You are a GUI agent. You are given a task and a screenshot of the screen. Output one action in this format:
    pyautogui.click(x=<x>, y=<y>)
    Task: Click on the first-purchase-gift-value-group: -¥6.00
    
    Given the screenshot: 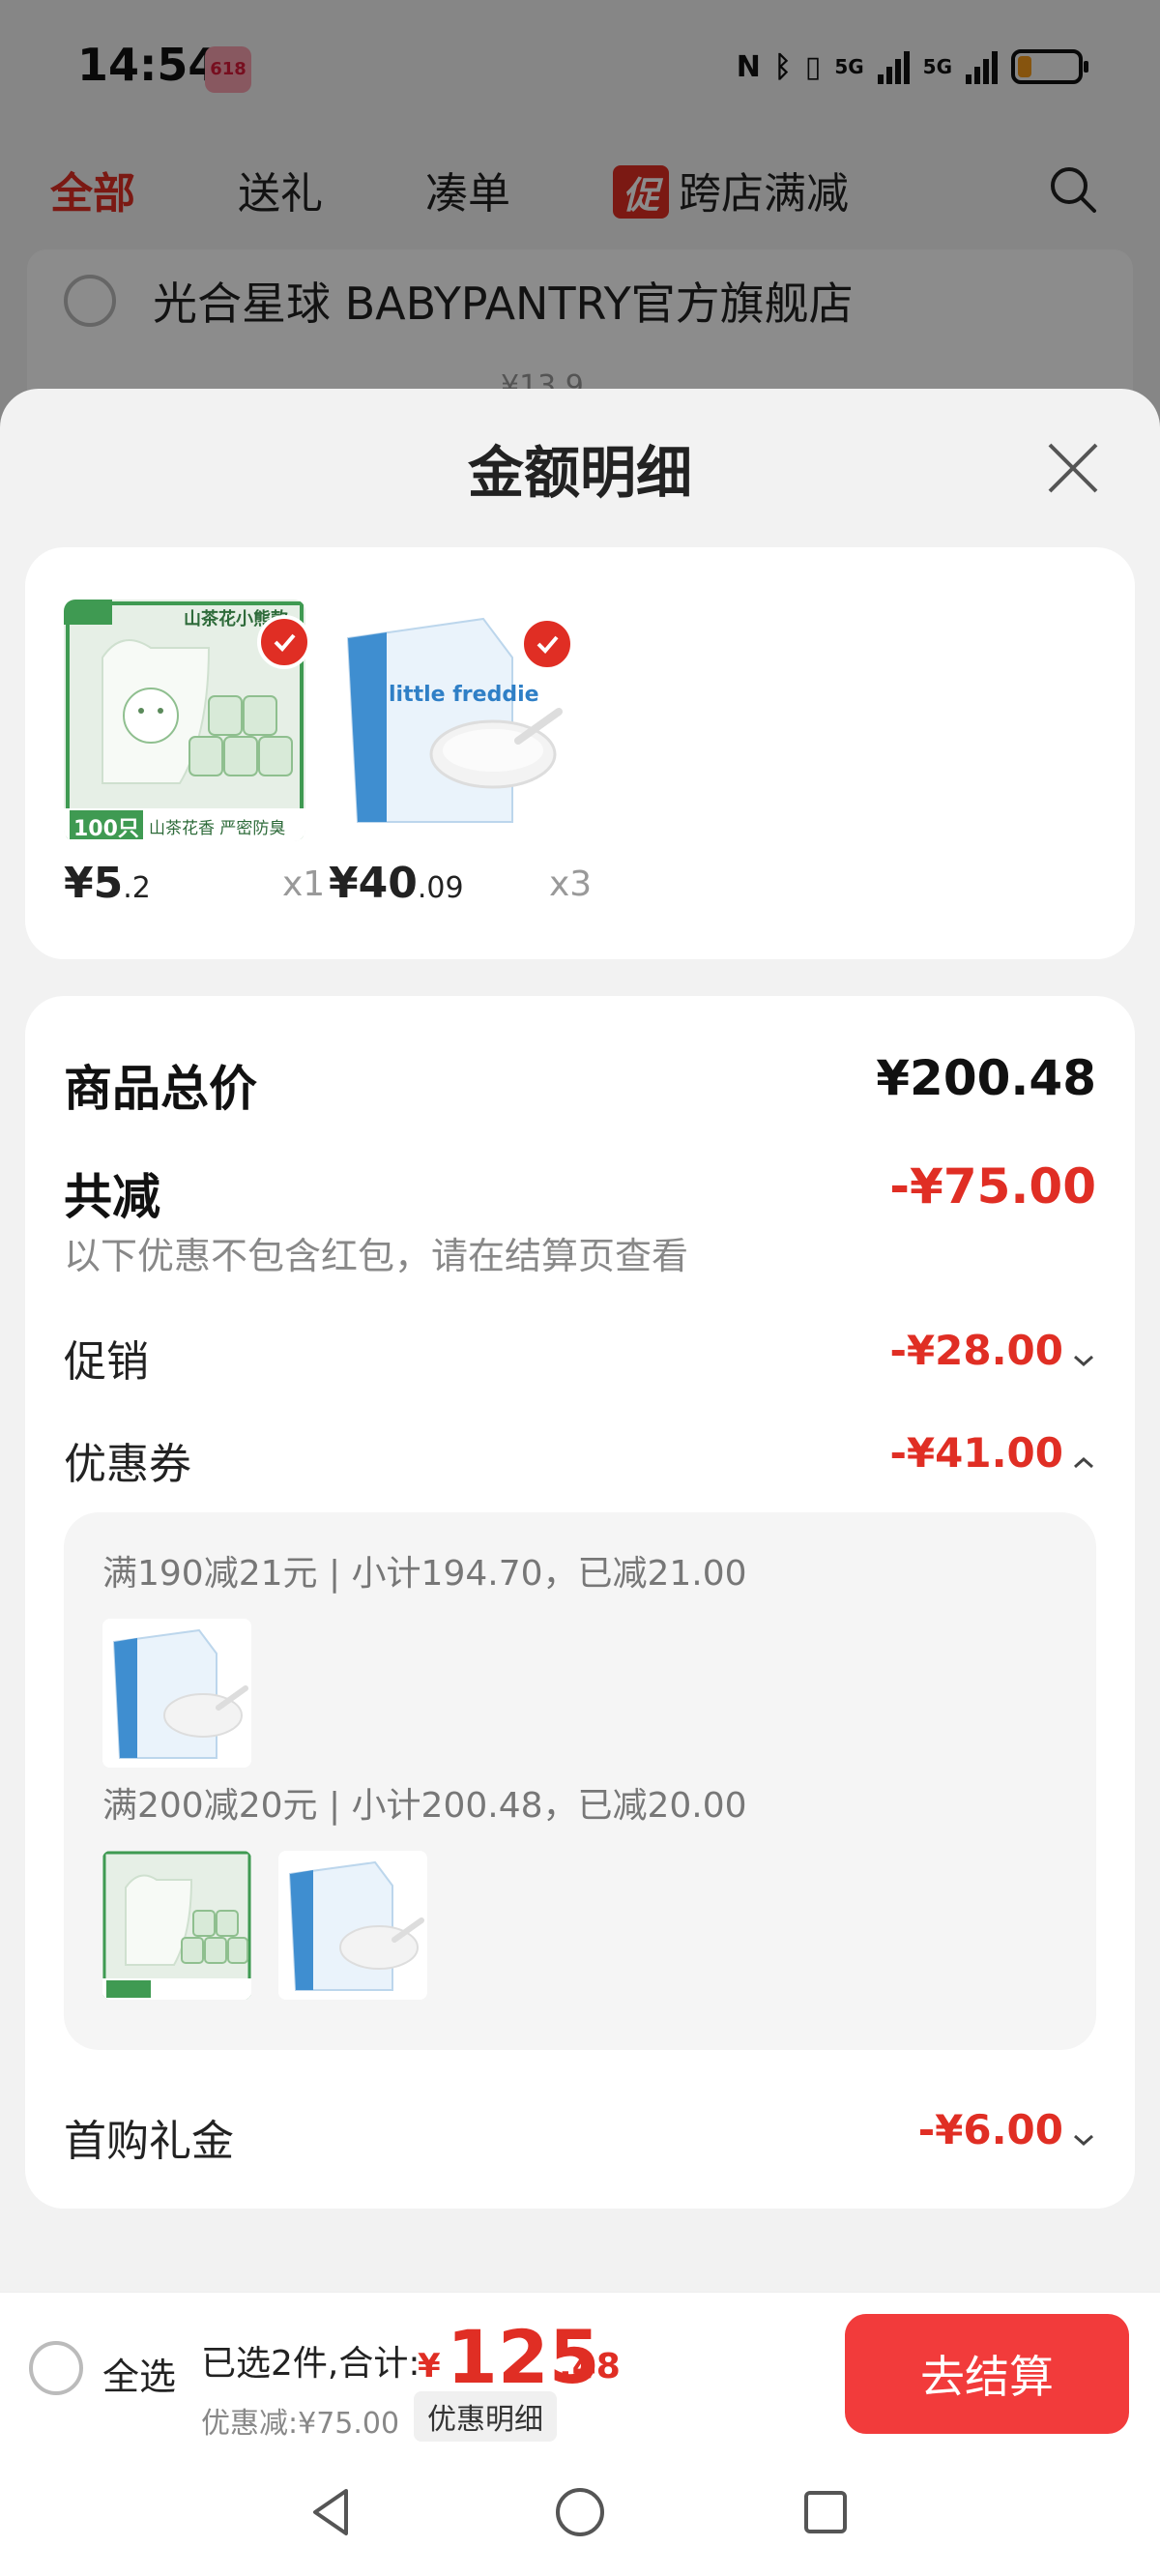 What is the action you would take?
    pyautogui.click(x=1007, y=2129)
    